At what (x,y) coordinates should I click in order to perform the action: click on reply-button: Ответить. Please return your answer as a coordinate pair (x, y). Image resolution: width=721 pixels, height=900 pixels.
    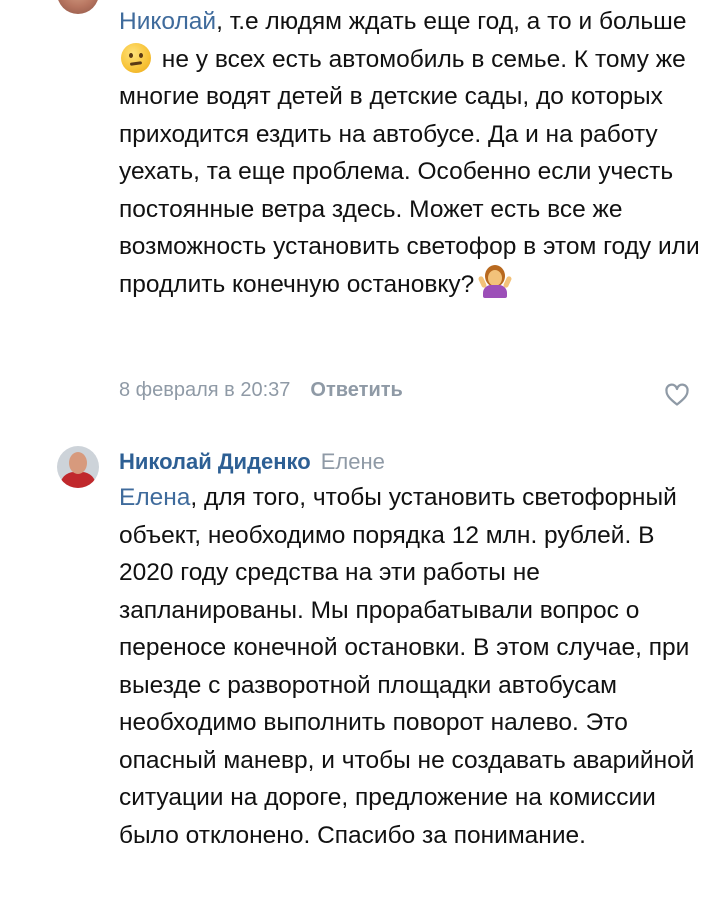
    Looking at the image, I should click on (356, 390).